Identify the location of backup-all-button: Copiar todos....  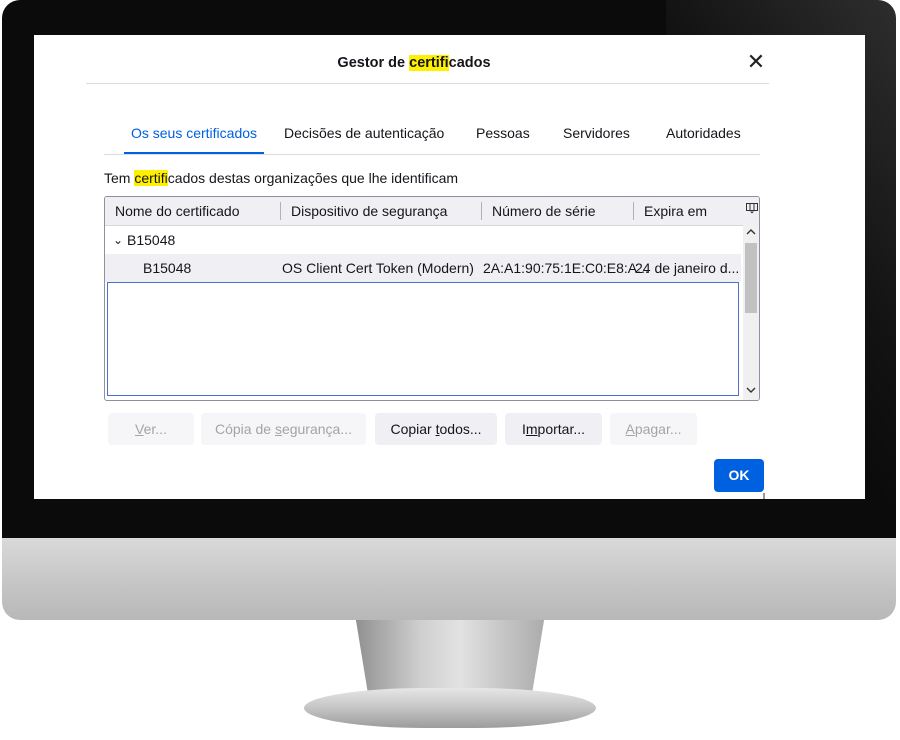
(436, 429).